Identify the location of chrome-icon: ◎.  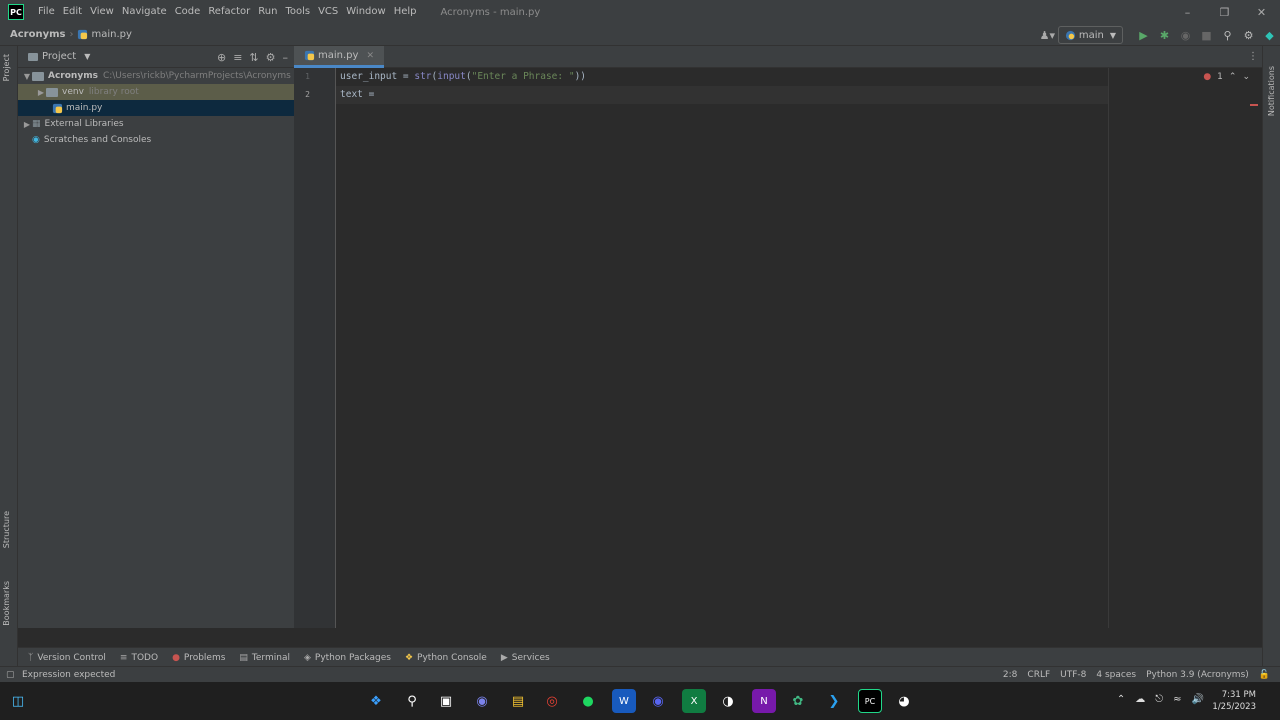
(552, 701).